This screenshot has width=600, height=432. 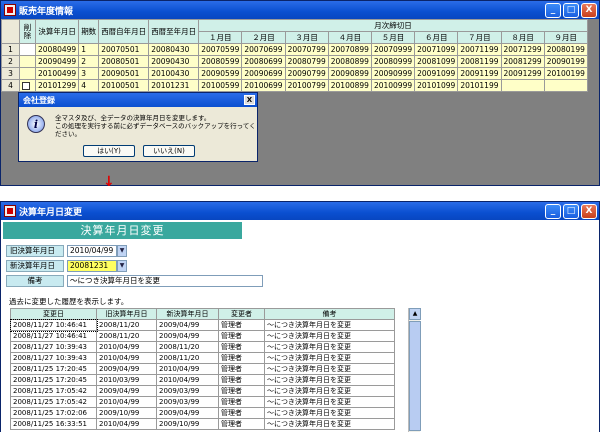 I want to click on period-cell: 3, so click(x=89, y=73).